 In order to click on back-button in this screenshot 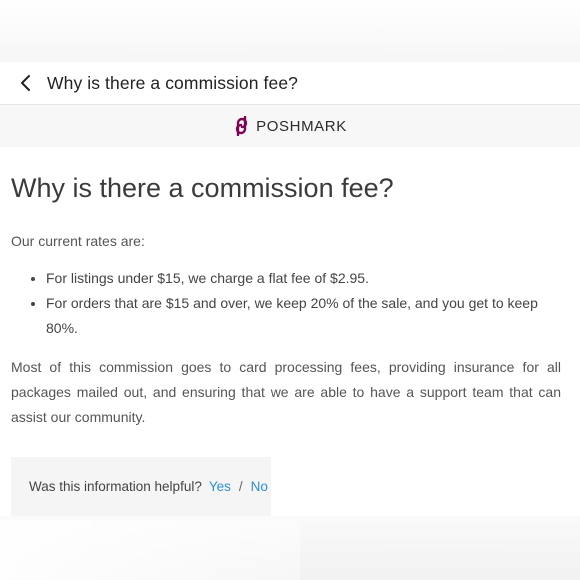, I will do `click(26, 83)`.